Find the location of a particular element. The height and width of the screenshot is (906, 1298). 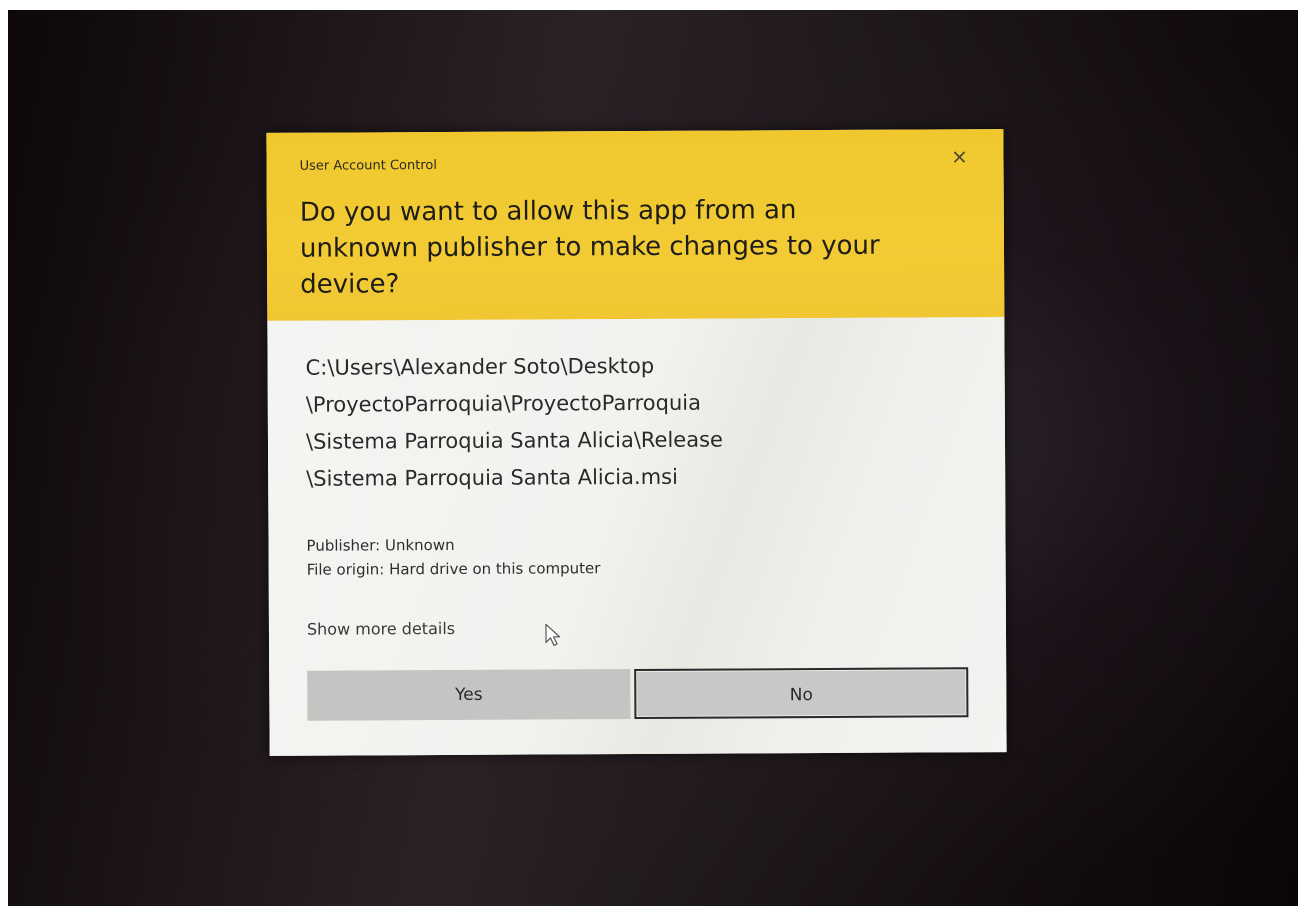

publisher-text: Publisher: Unknown is located at coordinates (380, 545).